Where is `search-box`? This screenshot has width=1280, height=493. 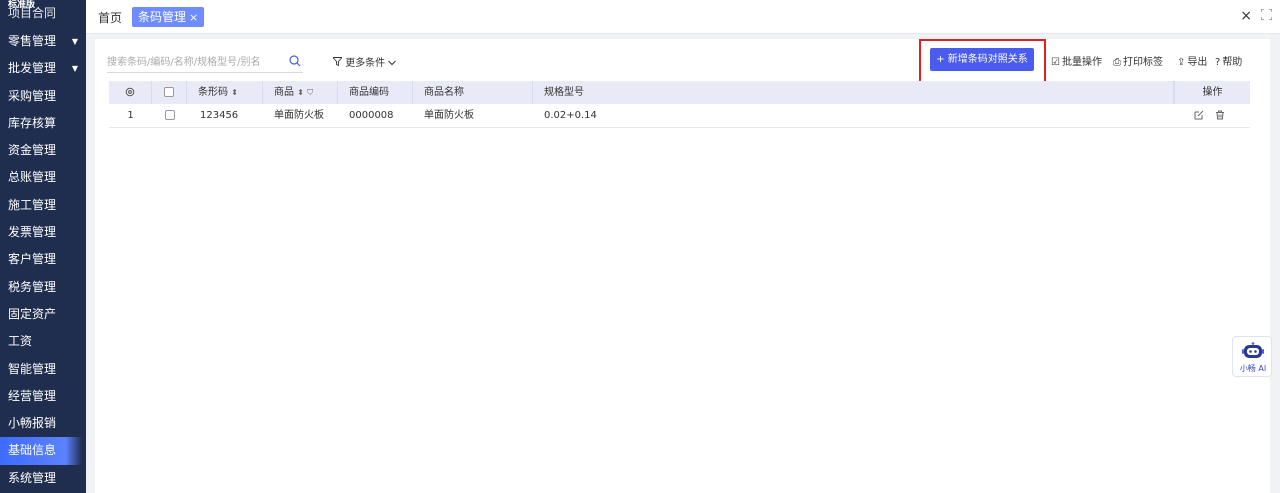
search-box is located at coordinates (205, 63).